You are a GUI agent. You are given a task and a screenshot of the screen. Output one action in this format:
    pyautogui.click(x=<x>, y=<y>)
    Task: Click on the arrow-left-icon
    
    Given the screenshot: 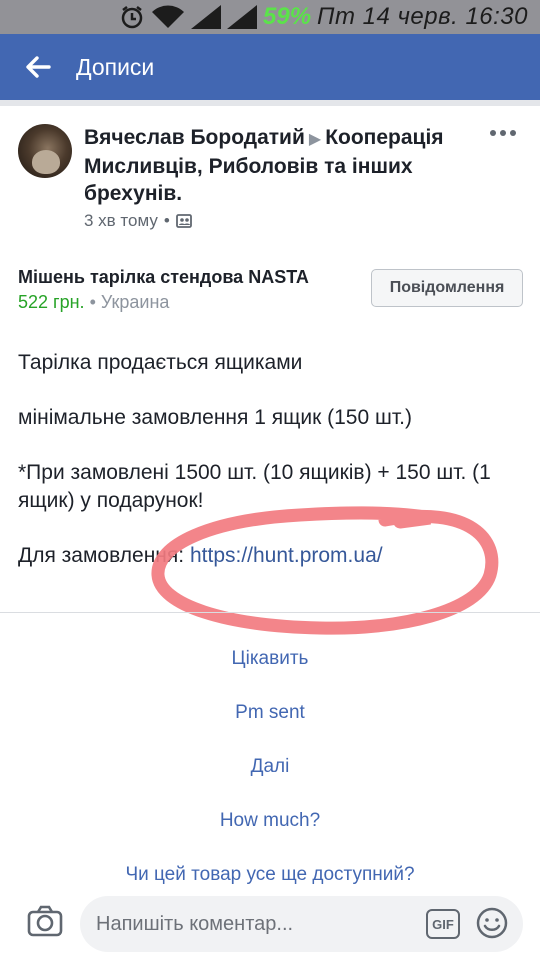 What is the action you would take?
    pyautogui.click(x=38, y=67)
    